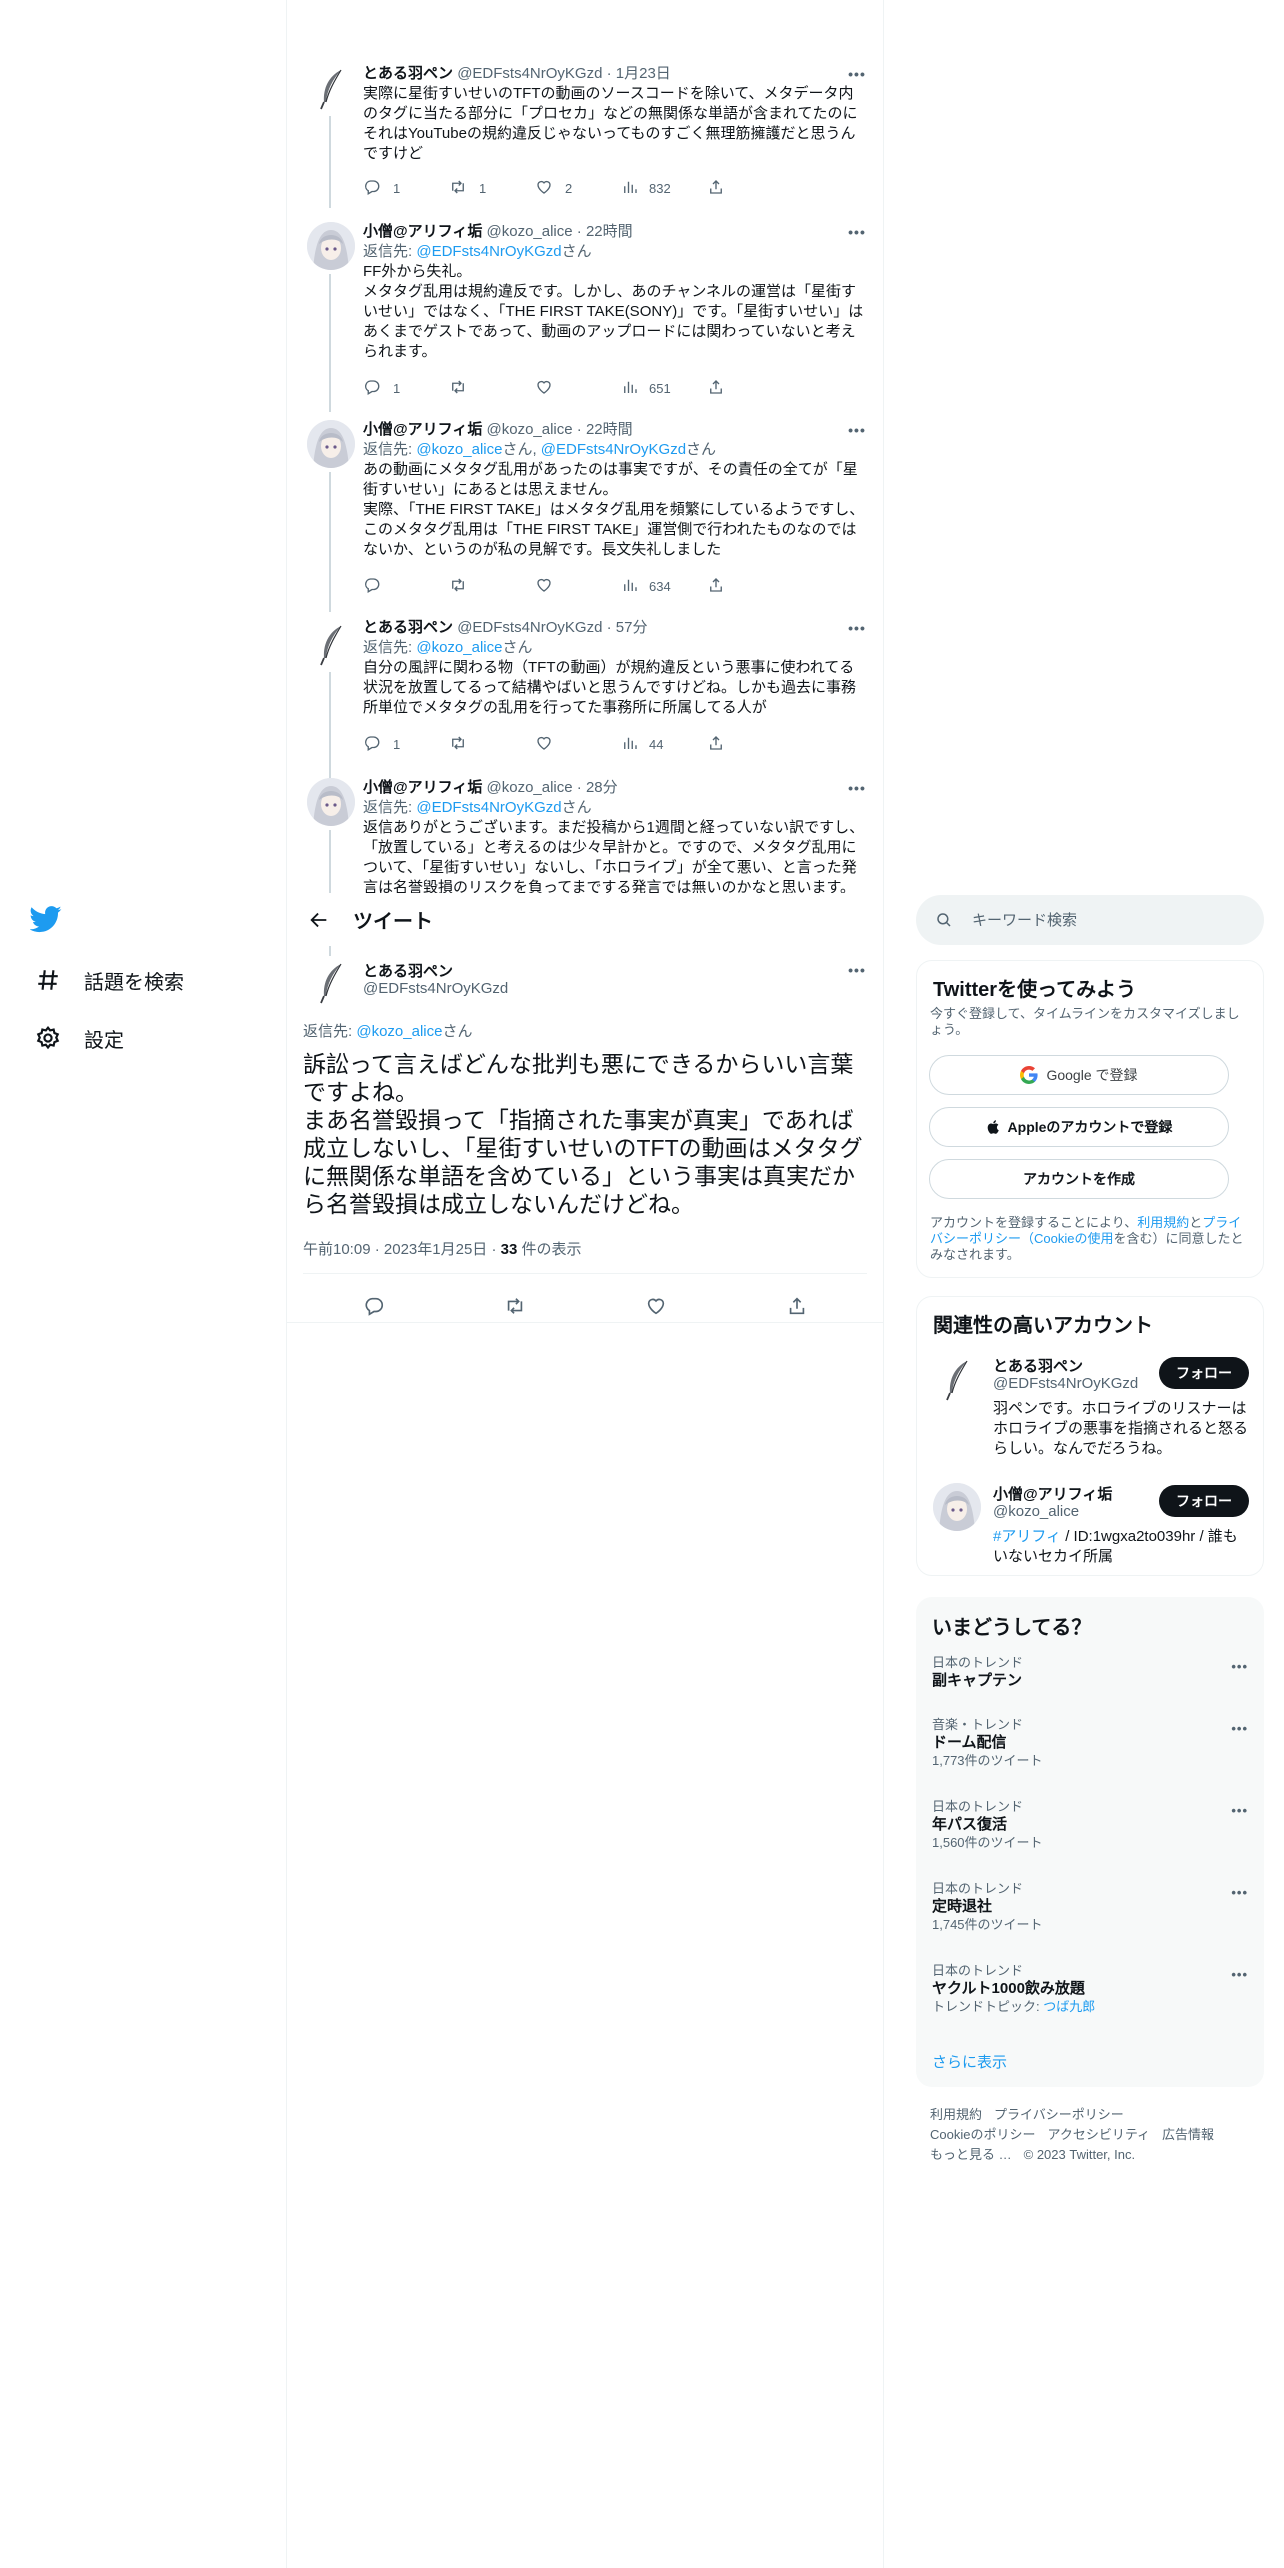 Image resolution: width=1284 pixels, height=2568 pixels. What do you see at coordinates (406, 586) in the screenshot?
I see `reply-button` at bounding box center [406, 586].